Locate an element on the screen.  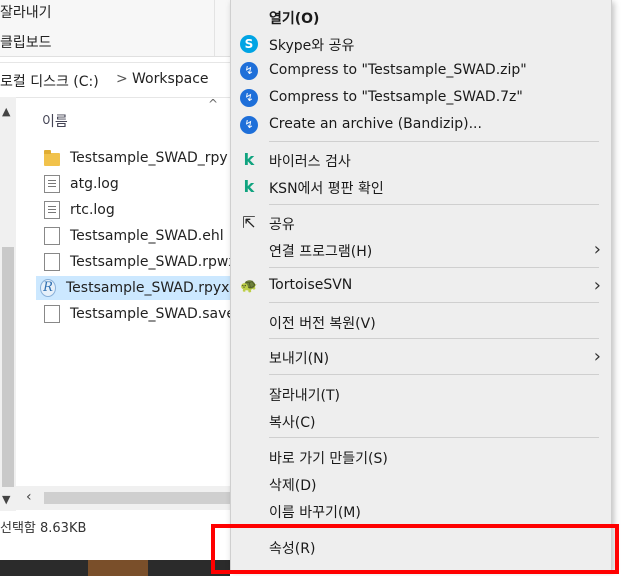
menu-item-open-with: 연결 프로그램(H) › is located at coordinates (421, 250).